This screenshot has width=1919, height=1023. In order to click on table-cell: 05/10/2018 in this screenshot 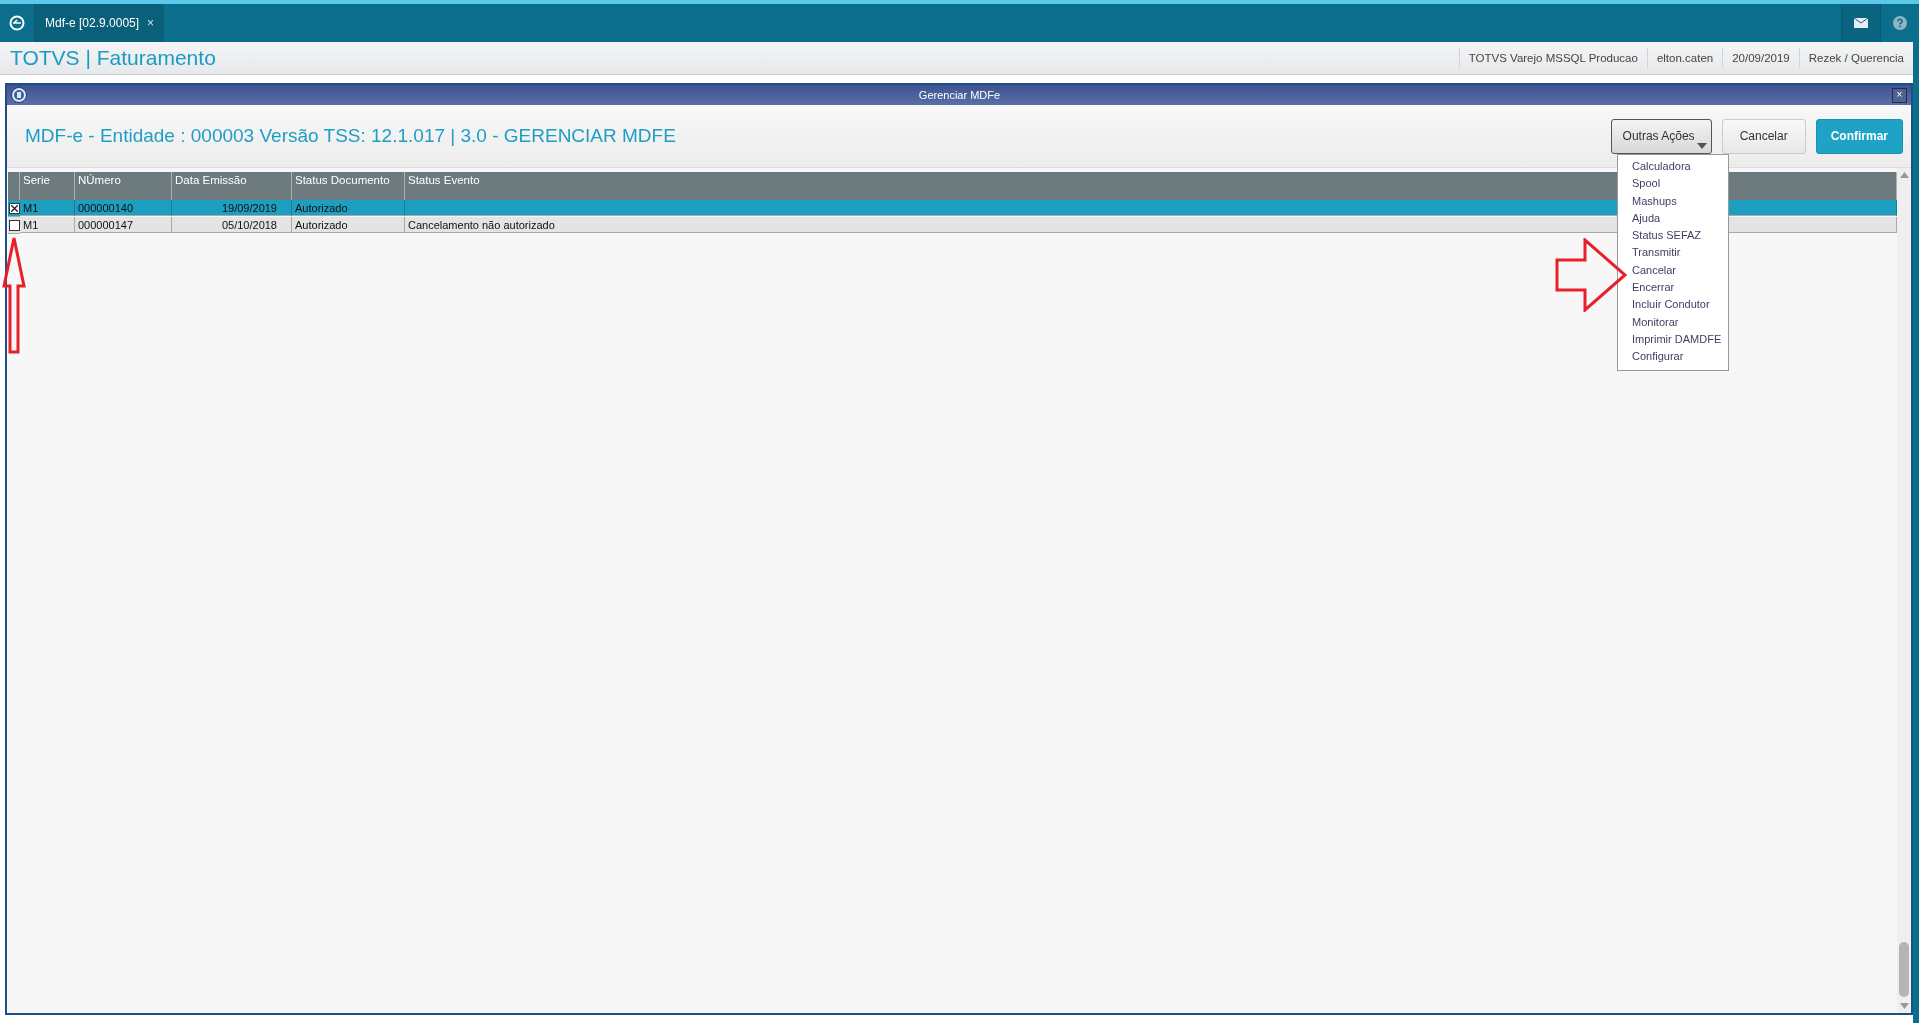, I will do `click(232, 225)`.